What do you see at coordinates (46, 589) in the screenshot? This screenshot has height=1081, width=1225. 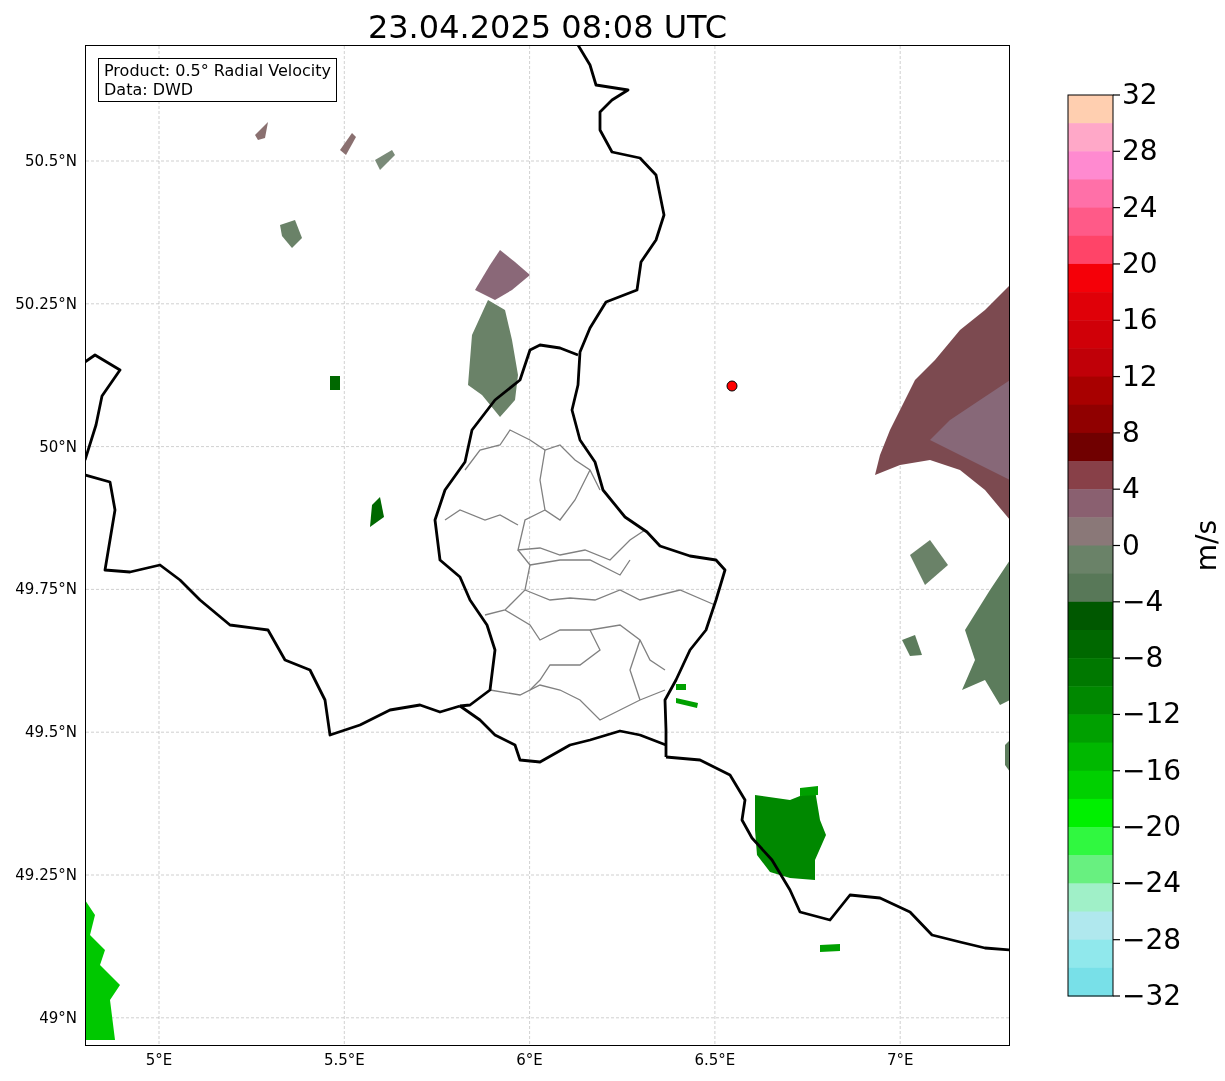 I see `latitude-label: 49.75°N` at bounding box center [46, 589].